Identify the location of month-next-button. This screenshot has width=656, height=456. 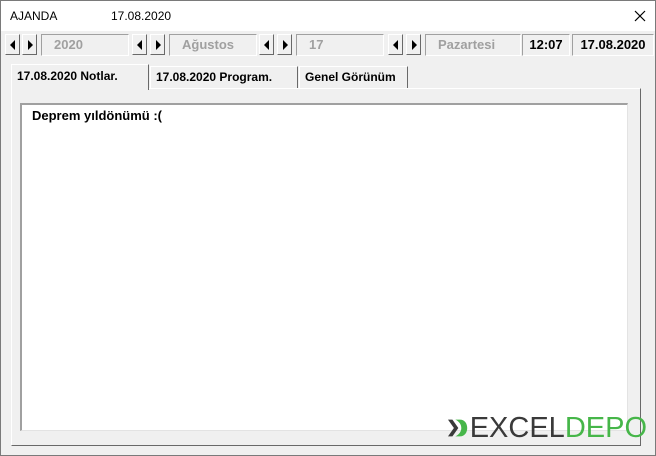
(157, 44).